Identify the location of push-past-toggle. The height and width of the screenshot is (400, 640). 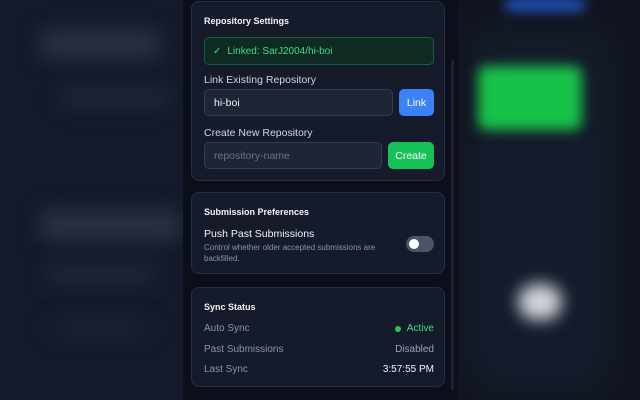
(420, 244).